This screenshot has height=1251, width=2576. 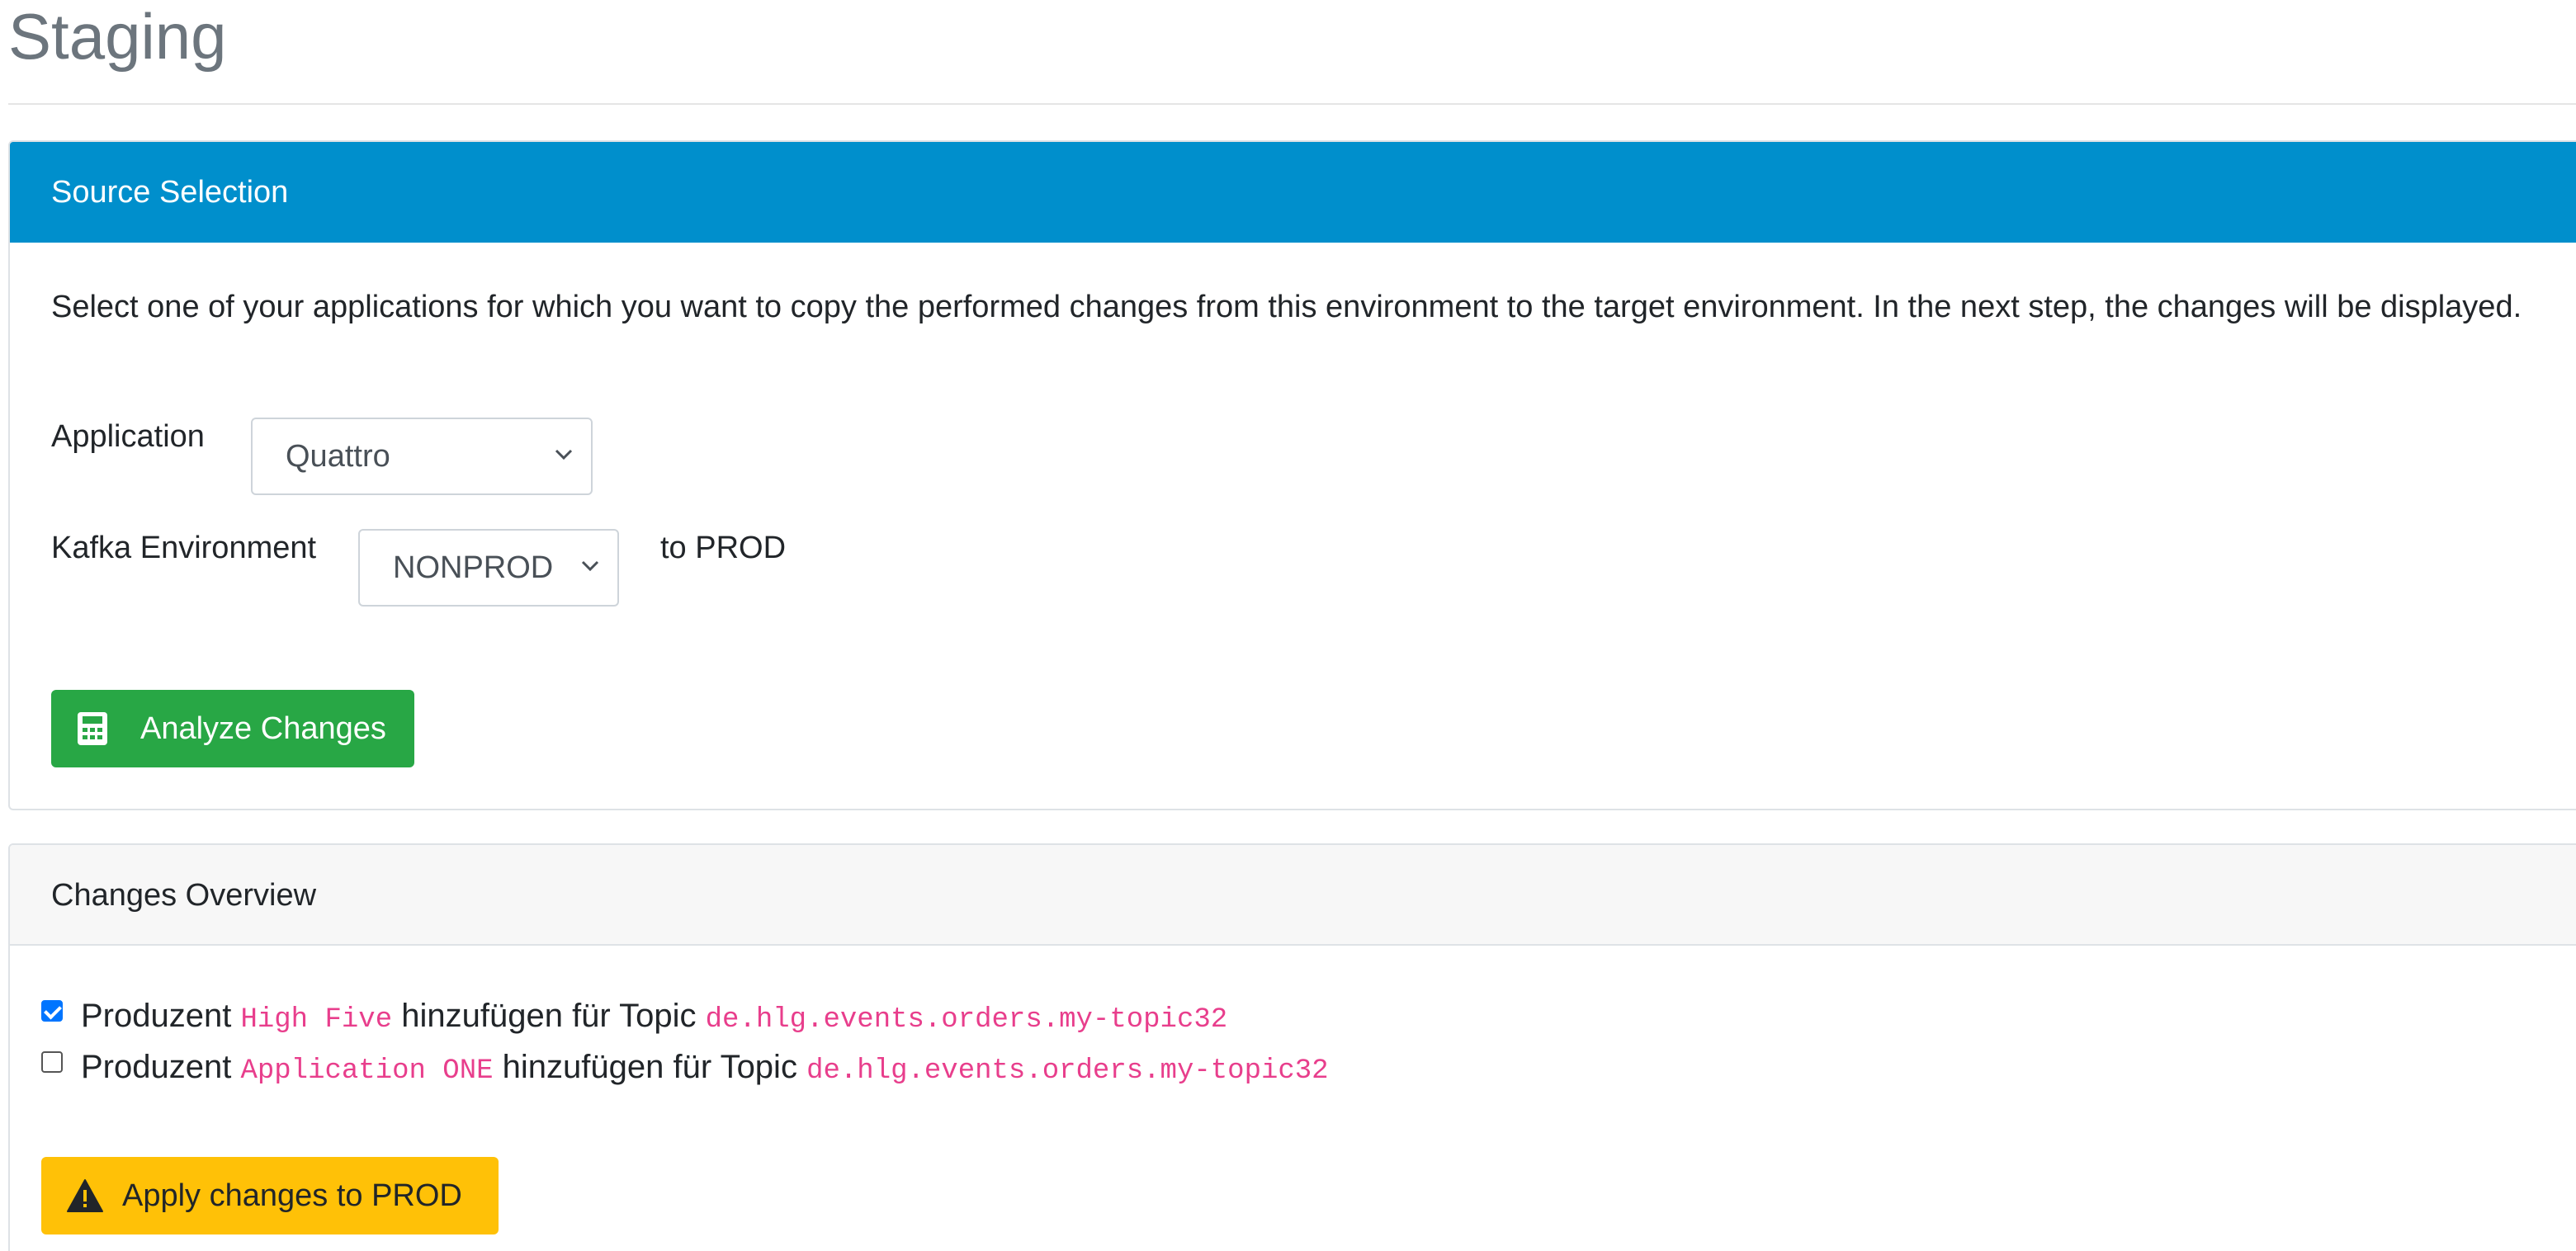 What do you see at coordinates (367, 1071) in the screenshot?
I see `change-item-application: Application ONE` at bounding box center [367, 1071].